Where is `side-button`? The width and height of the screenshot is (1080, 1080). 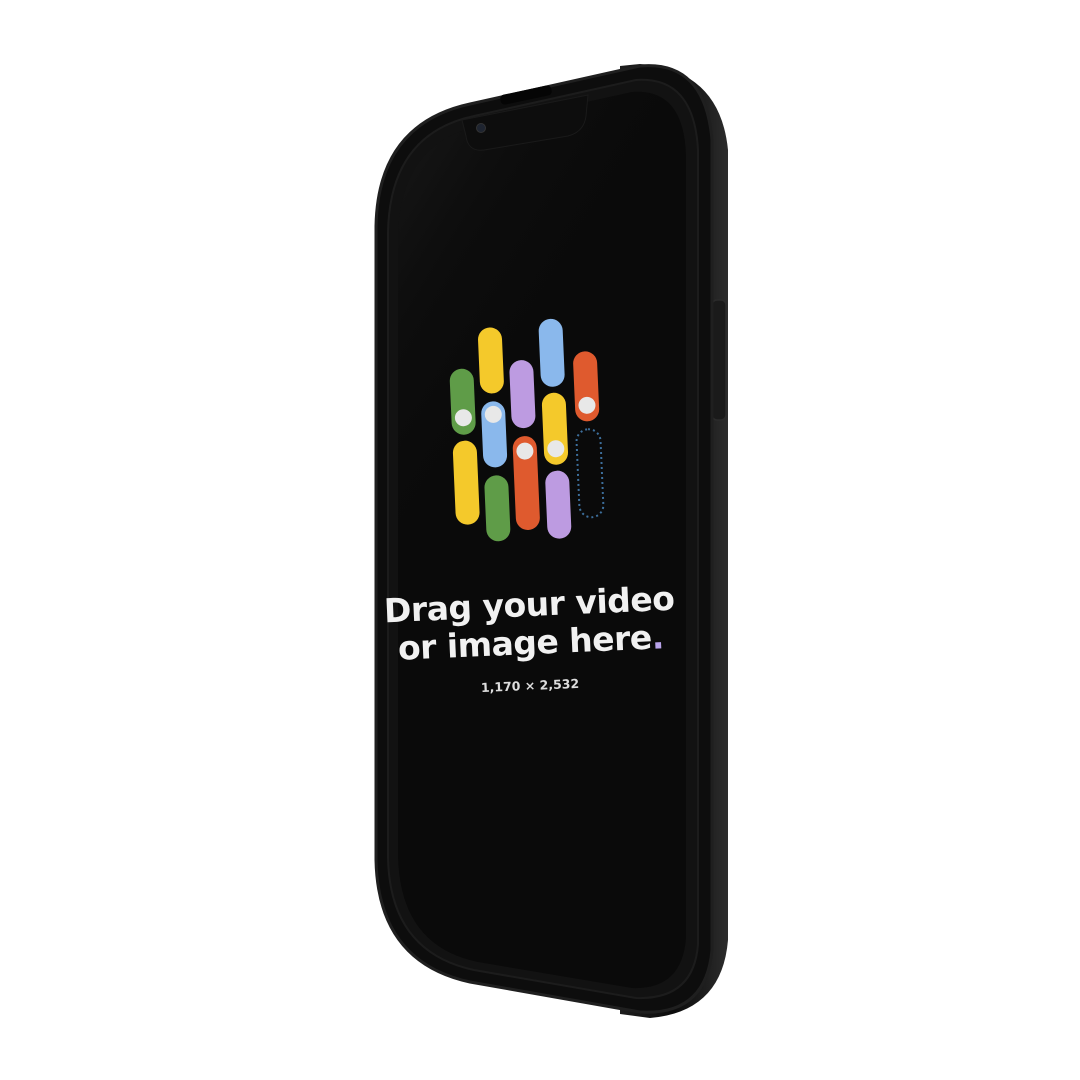
side-button is located at coordinates (719, 360).